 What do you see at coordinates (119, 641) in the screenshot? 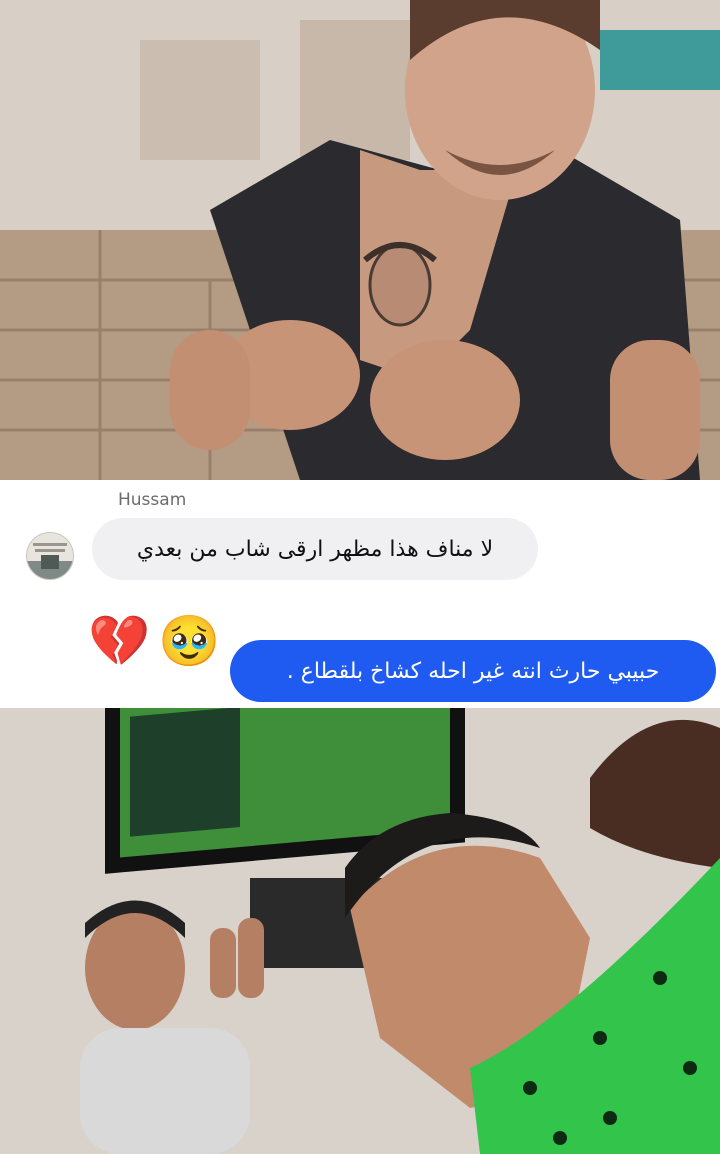
I see `broken-heart-icon: 💔` at bounding box center [119, 641].